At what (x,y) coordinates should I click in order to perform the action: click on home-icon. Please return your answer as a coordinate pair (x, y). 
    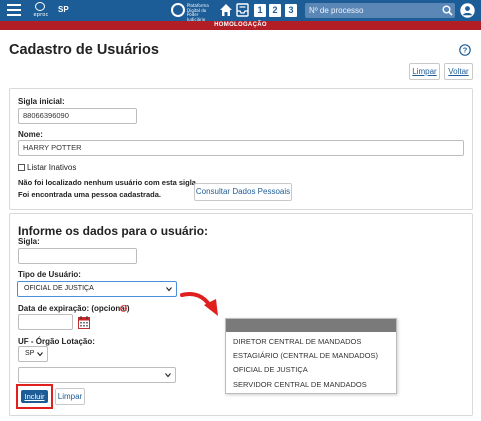
    Looking at the image, I should click on (226, 10).